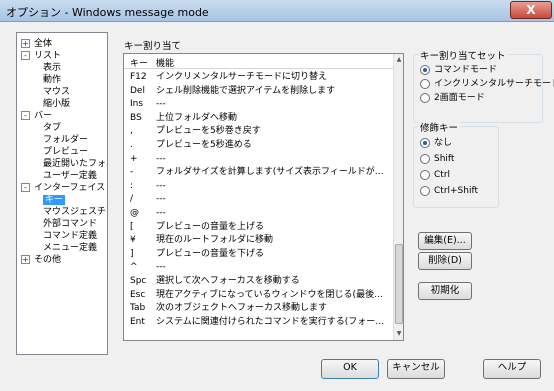  What do you see at coordinates (398, 334) in the screenshot?
I see `scroll-down-arrow-icon: ▼` at bounding box center [398, 334].